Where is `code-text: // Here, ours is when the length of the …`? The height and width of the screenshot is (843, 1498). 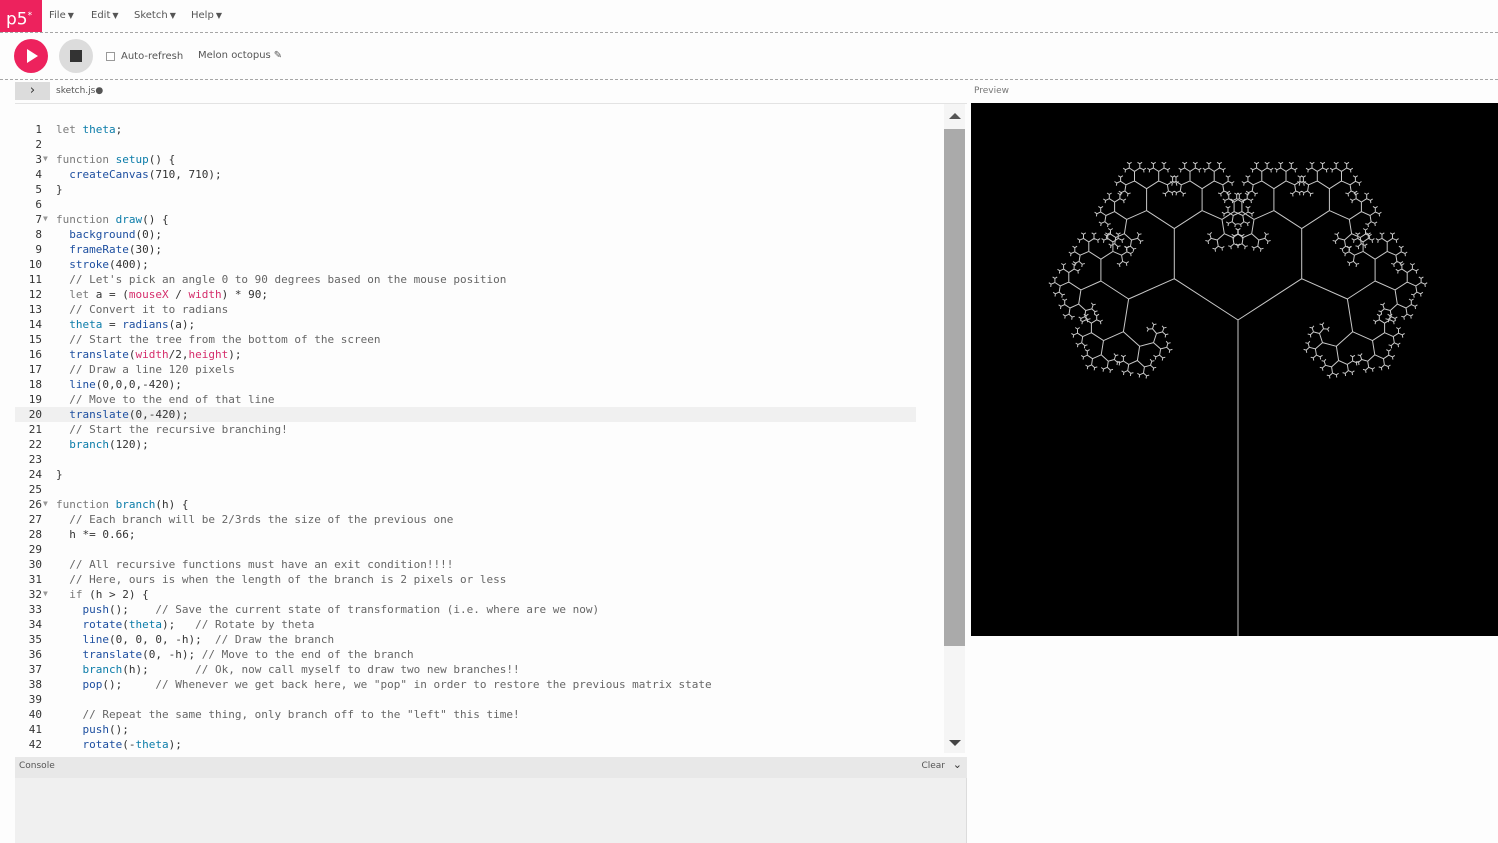
code-text: // Here, ours is when the length of the … is located at coordinates (288, 579).